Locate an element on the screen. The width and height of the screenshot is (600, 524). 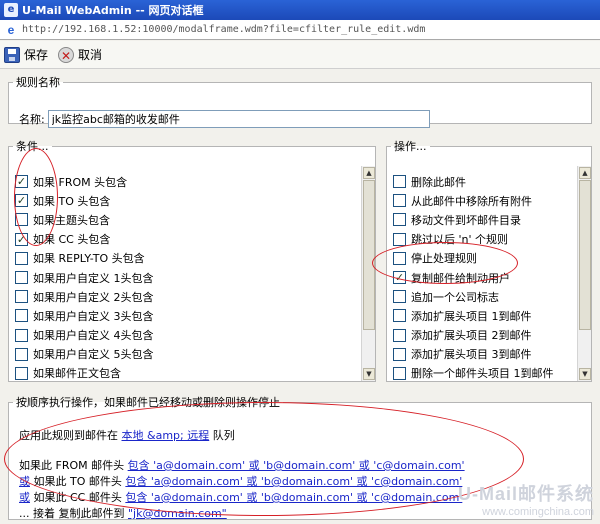
cancel-button-label: 取消 is located at coordinates (90, 55).